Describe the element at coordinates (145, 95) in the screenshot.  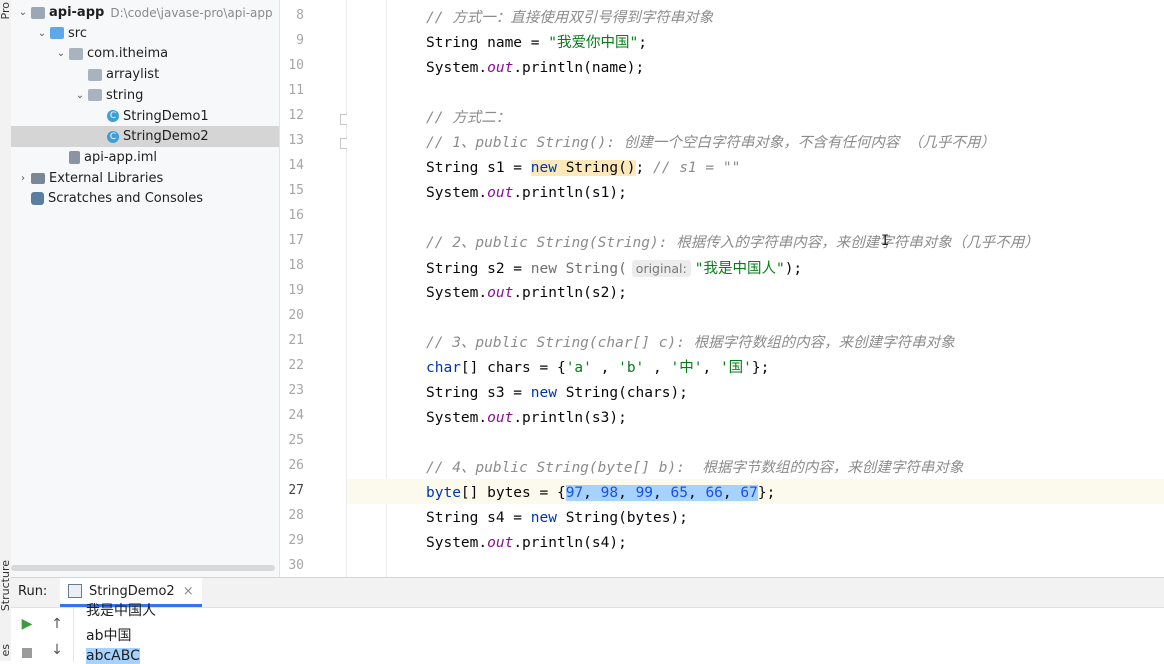
I see `tree-item: ⌄ string` at that location.